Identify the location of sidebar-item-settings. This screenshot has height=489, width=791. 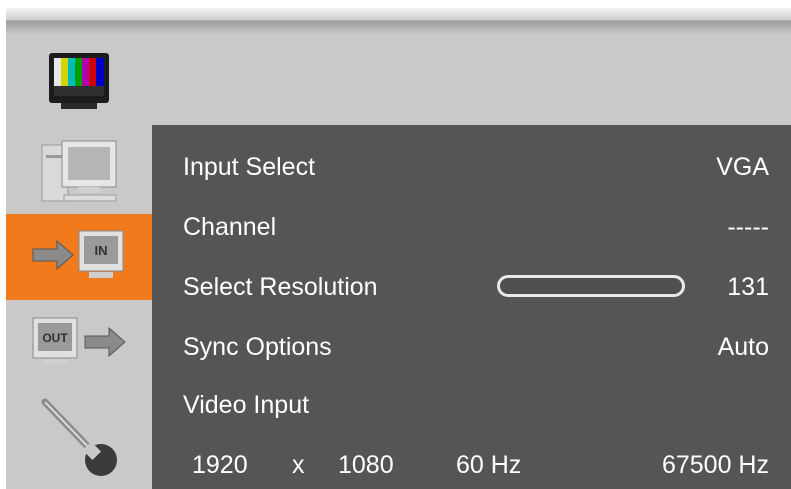
(79, 439).